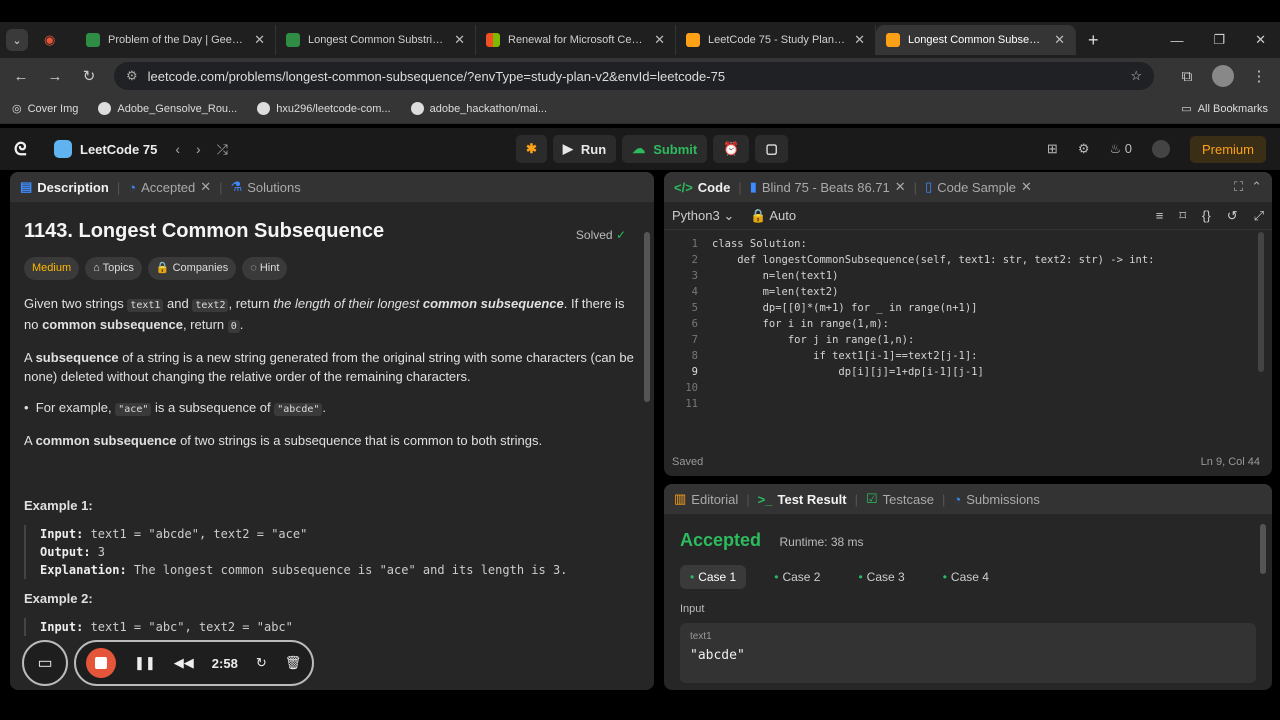 The width and height of the screenshot is (1280, 720). Describe the element at coordinates (293, 663) in the screenshot. I see `trash-icon: 🗑` at that location.